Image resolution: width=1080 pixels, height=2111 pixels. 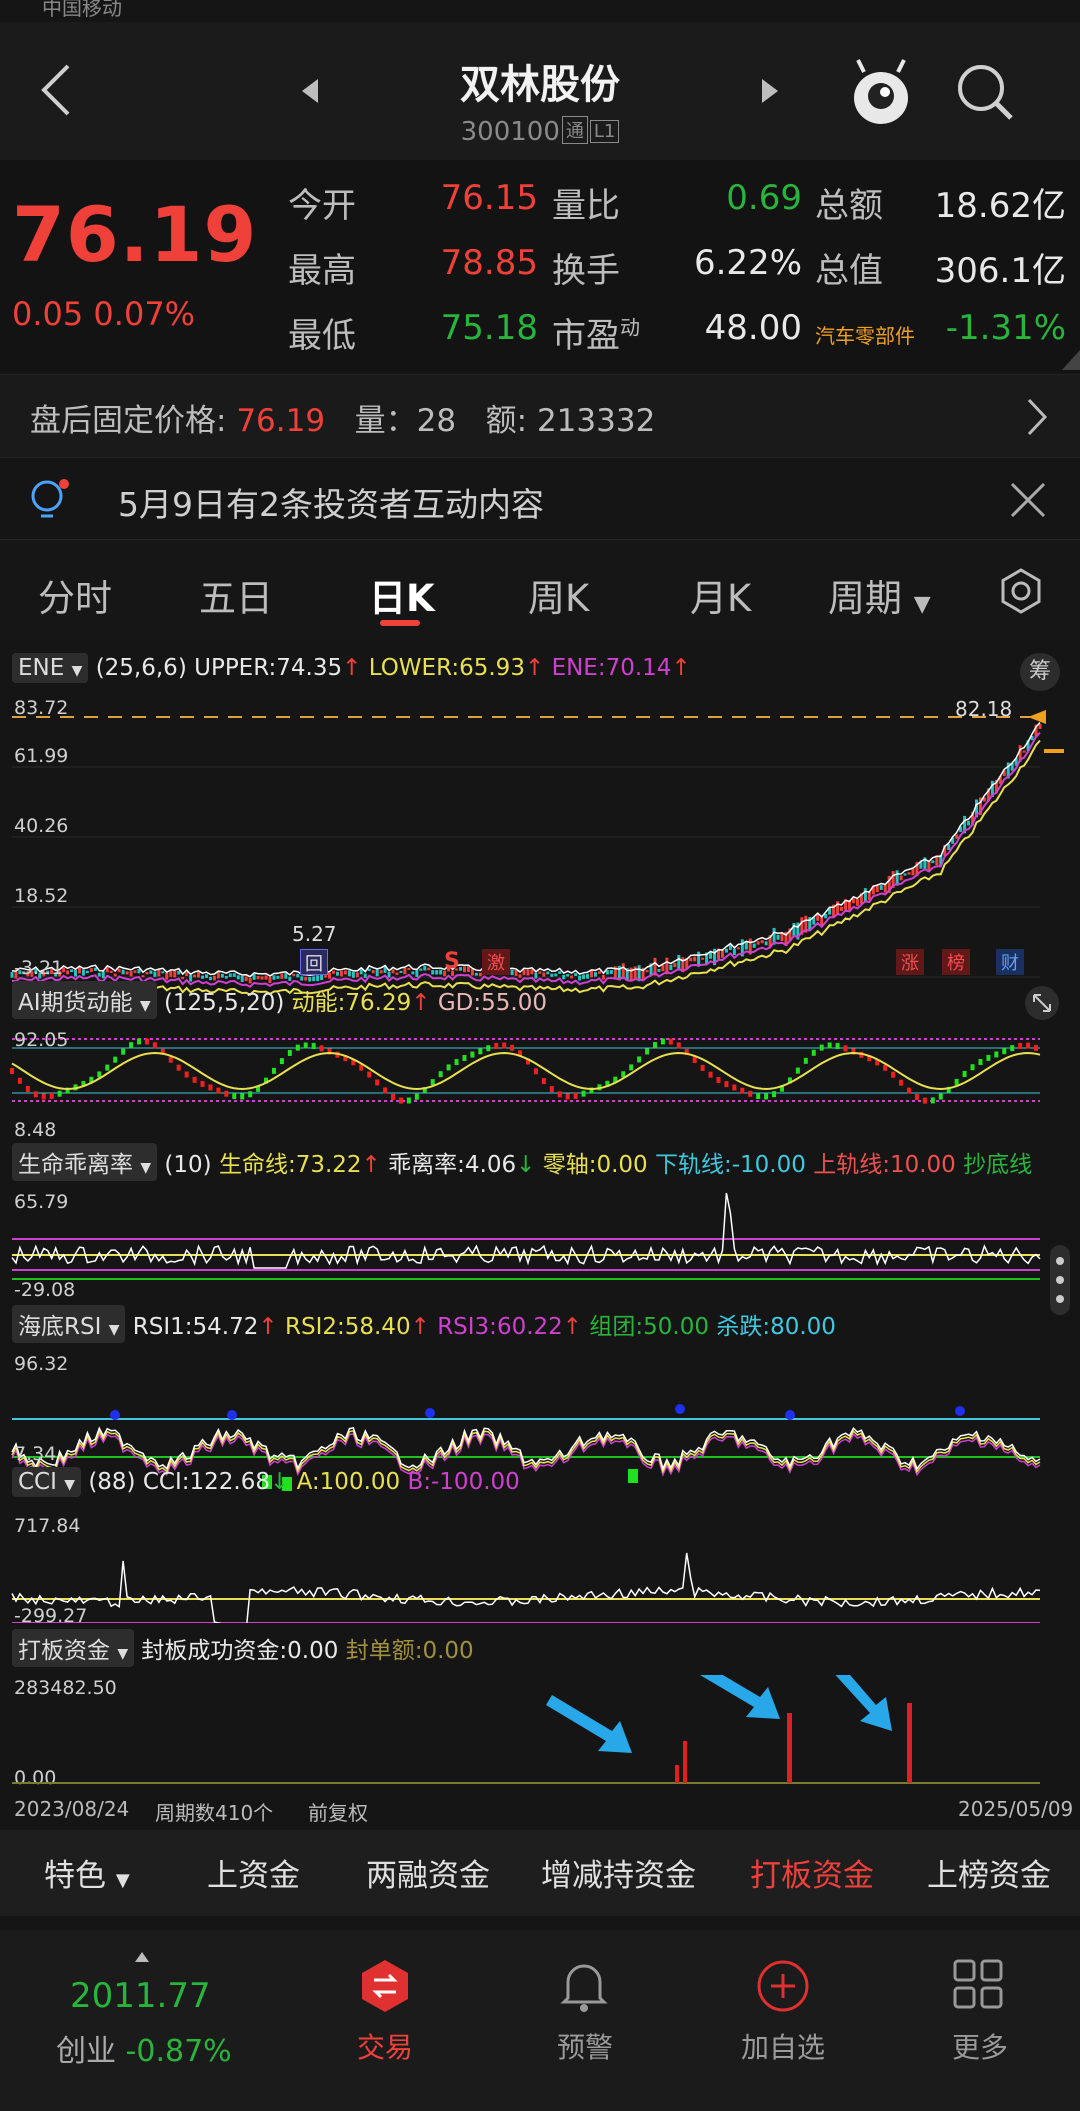 What do you see at coordinates (783, 1986) in the screenshot?
I see `plus-icon` at bounding box center [783, 1986].